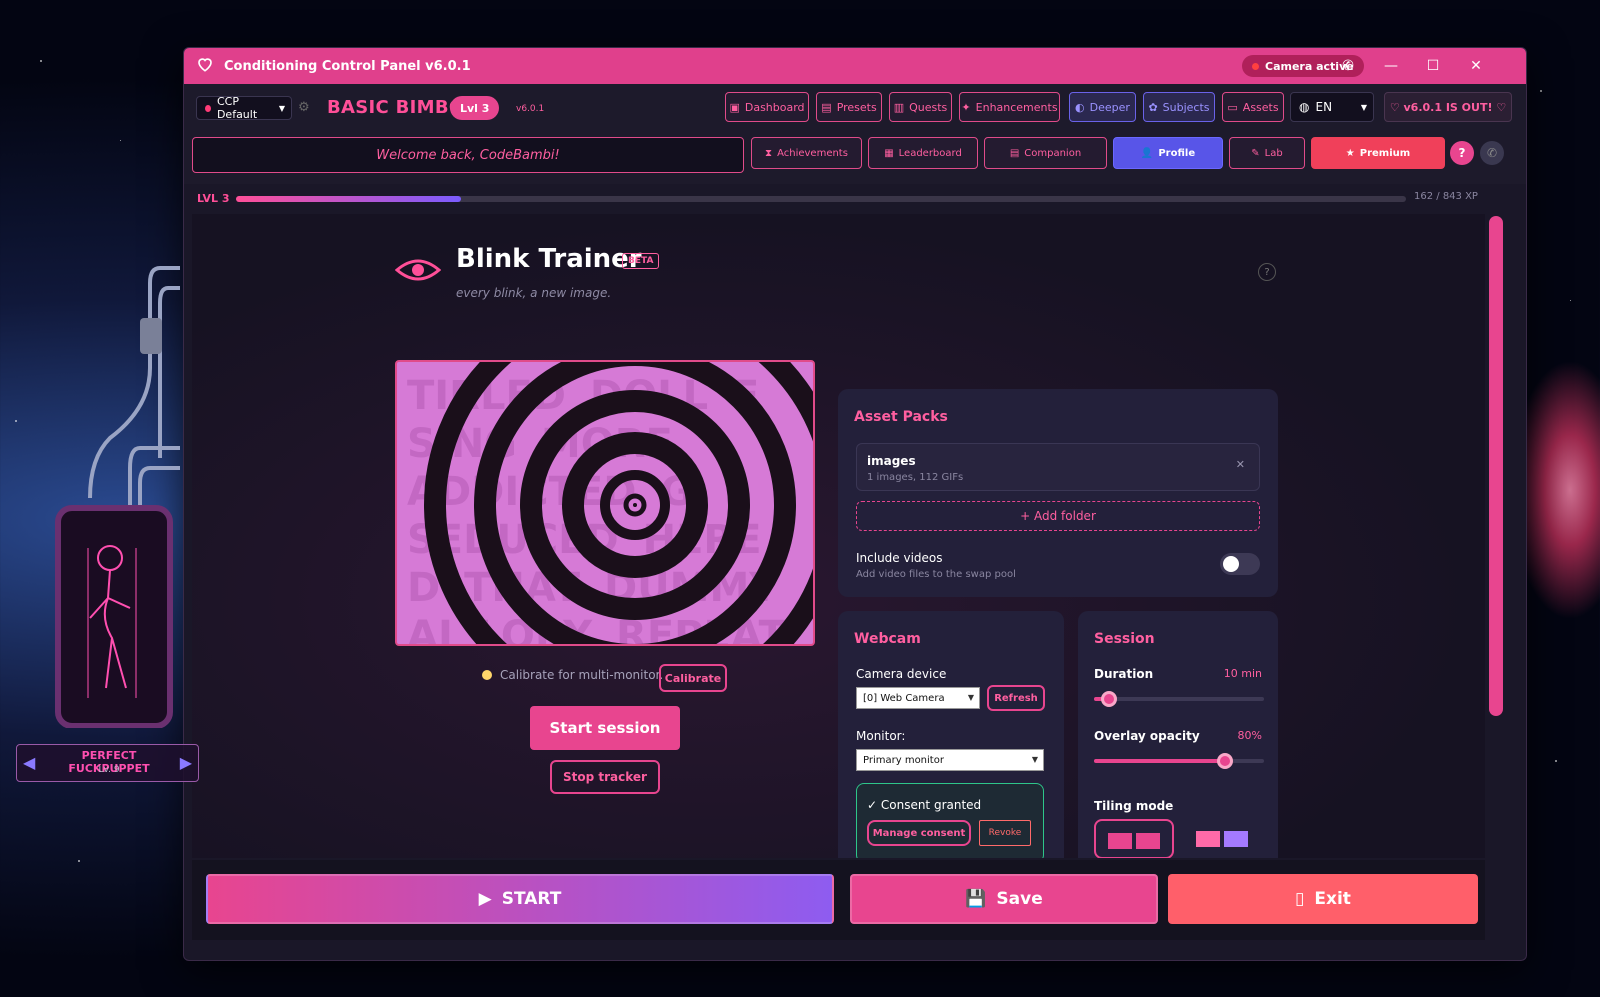 This screenshot has width=1600, height=997. Describe the element at coordinates (915, 477) in the screenshot. I see `asset-pack-detail: 1 images, 112 GIFs` at that location.